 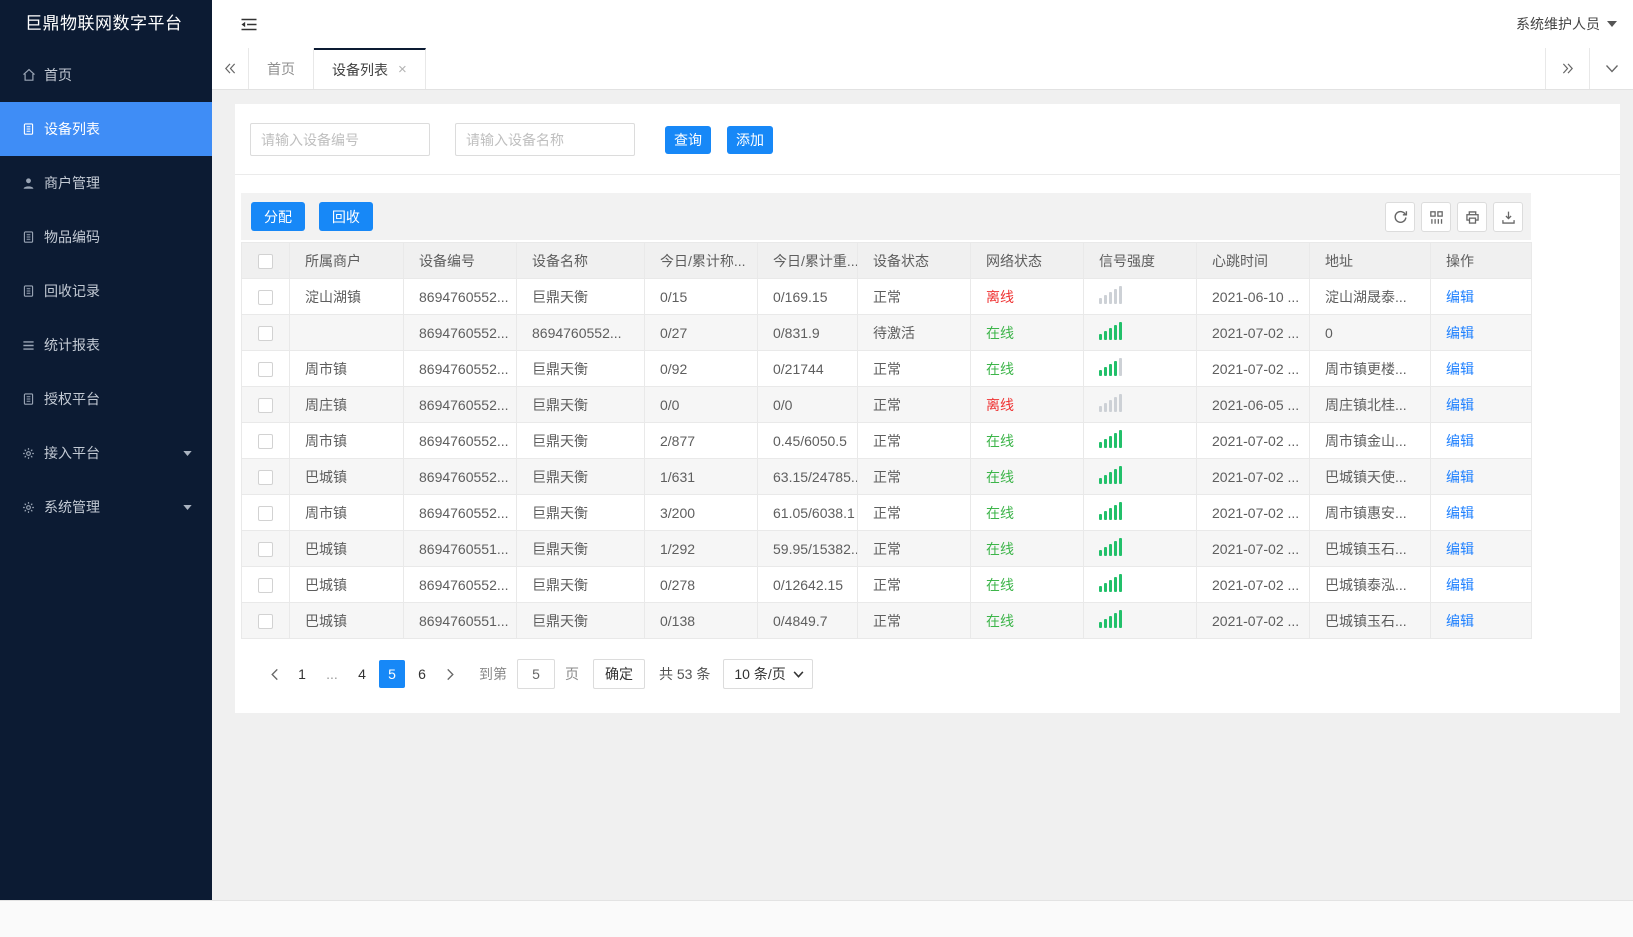 What do you see at coordinates (230, 68) in the screenshot?
I see `tabs-scroll-left-icon` at bounding box center [230, 68].